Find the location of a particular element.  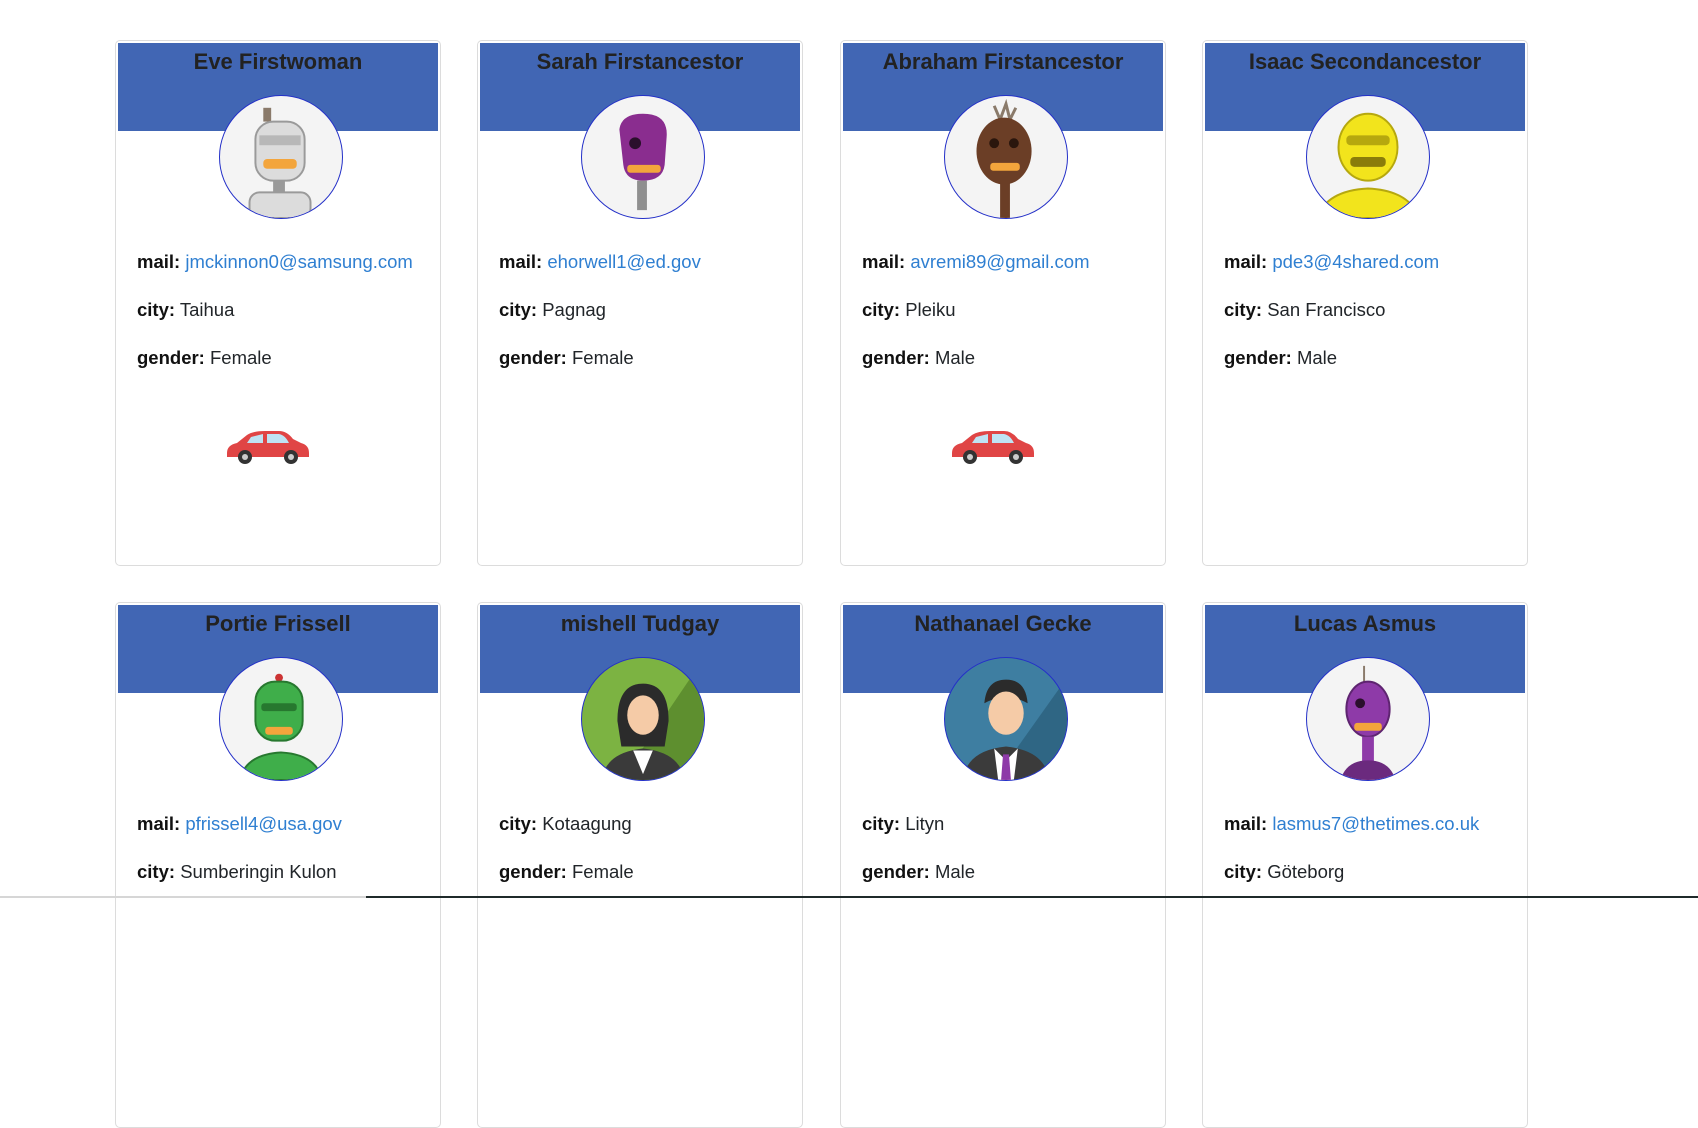

mail-link: jmckinnon0@samsung.com is located at coordinates (299, 261).